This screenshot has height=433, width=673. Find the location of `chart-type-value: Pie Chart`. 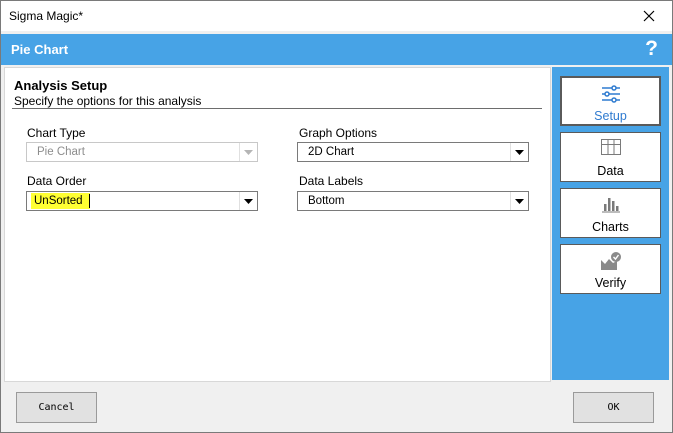

chart-type-value: Pie Chart is located at coordinates (61, 152).